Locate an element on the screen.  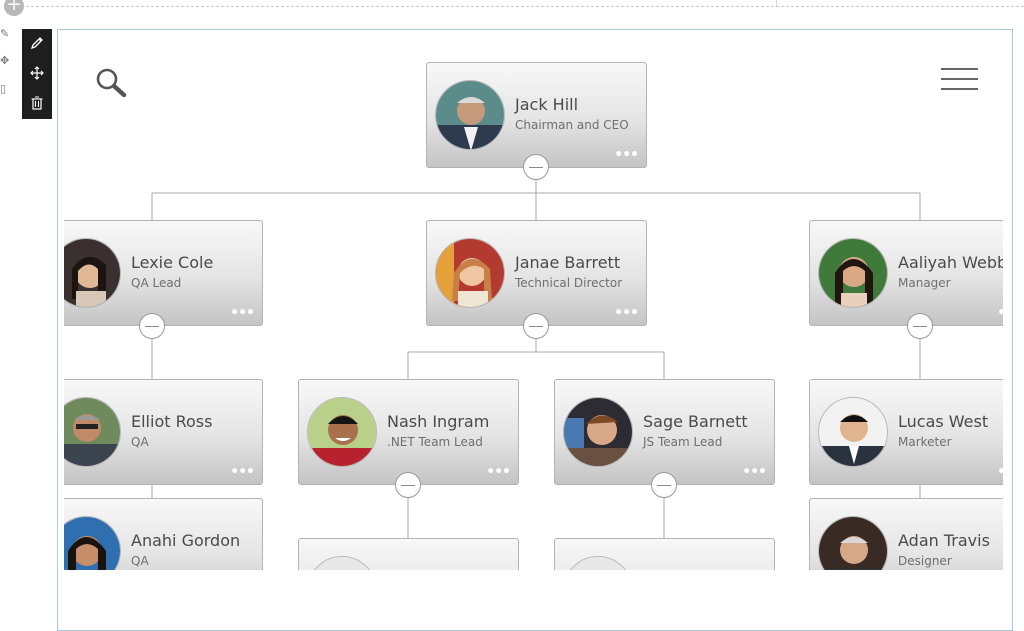
person-title: QA Lead is located at coordinates (156, 283).